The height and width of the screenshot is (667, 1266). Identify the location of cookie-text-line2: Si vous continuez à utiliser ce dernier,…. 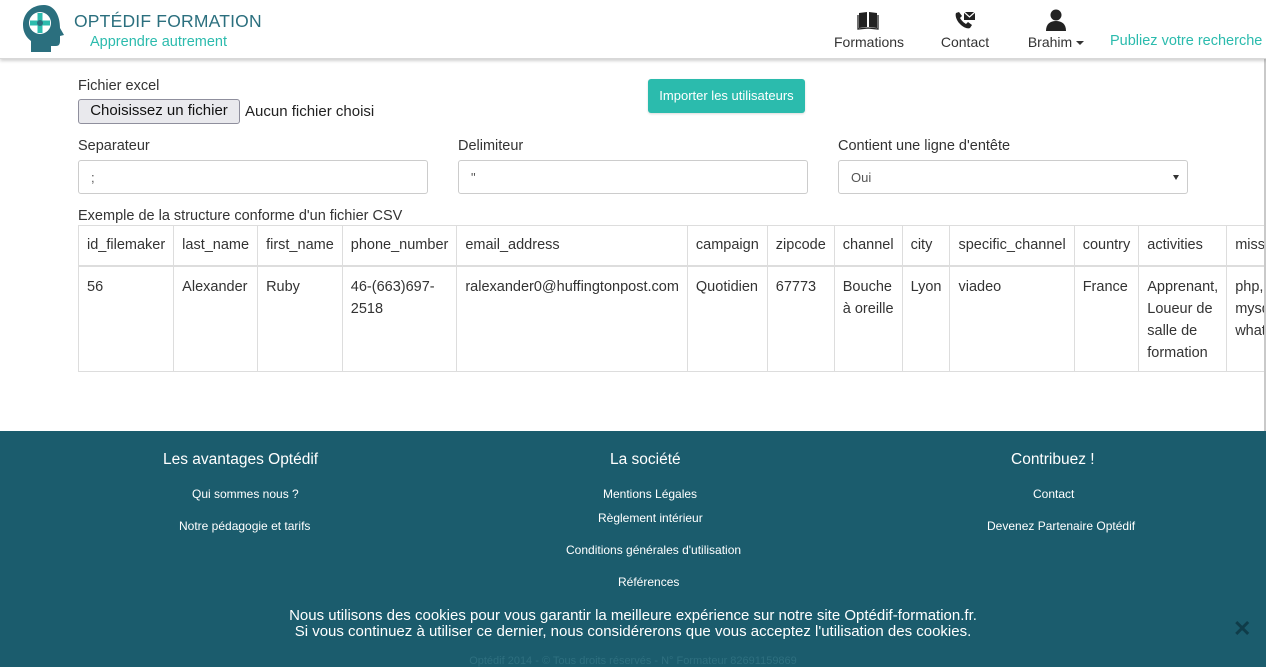
(633, 631).